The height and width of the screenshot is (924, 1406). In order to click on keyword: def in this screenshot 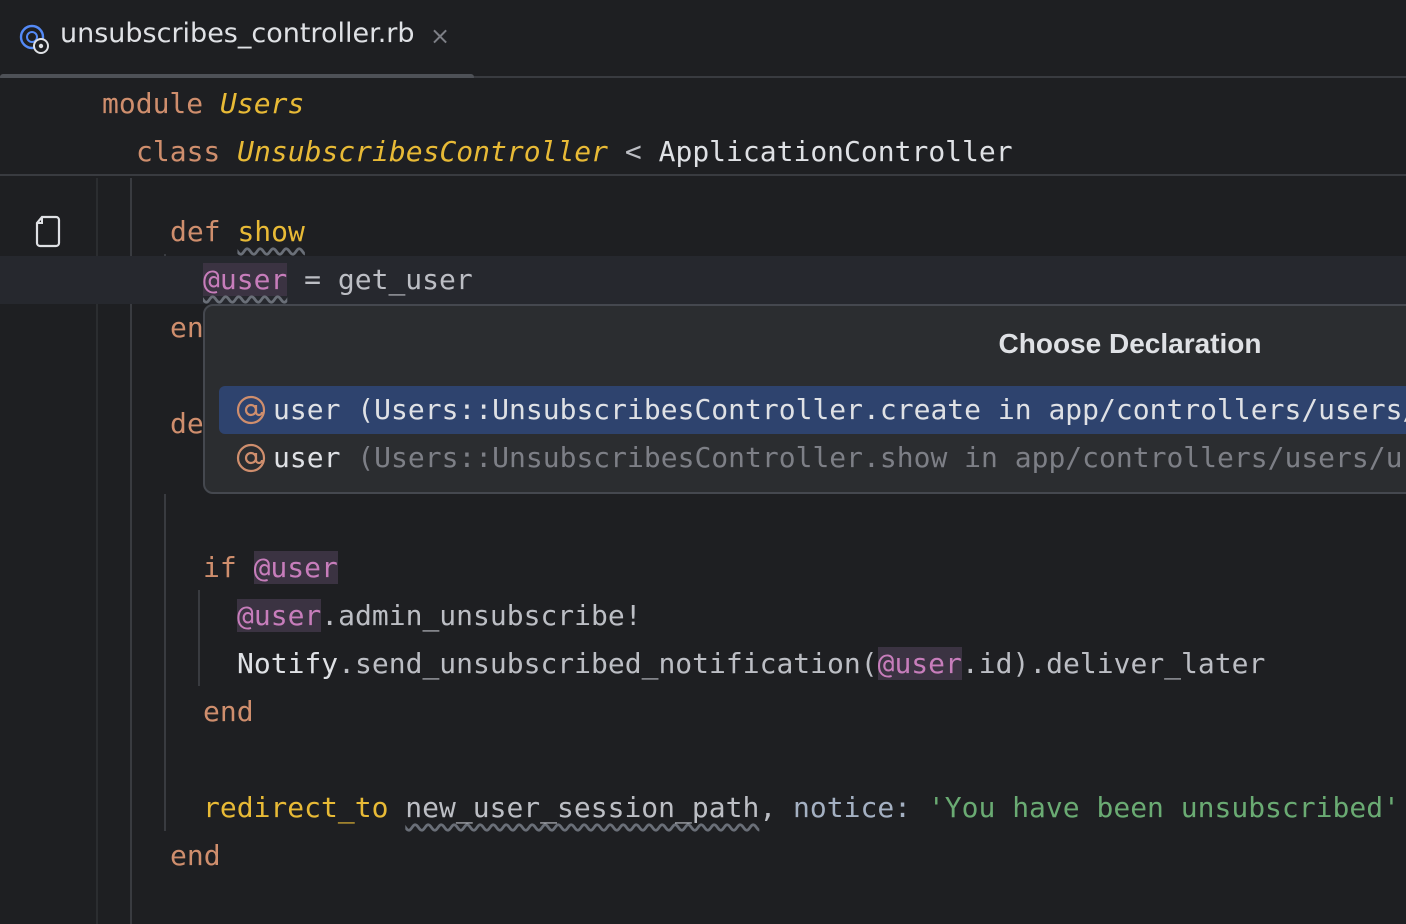, I will do `click(195, 231)`.